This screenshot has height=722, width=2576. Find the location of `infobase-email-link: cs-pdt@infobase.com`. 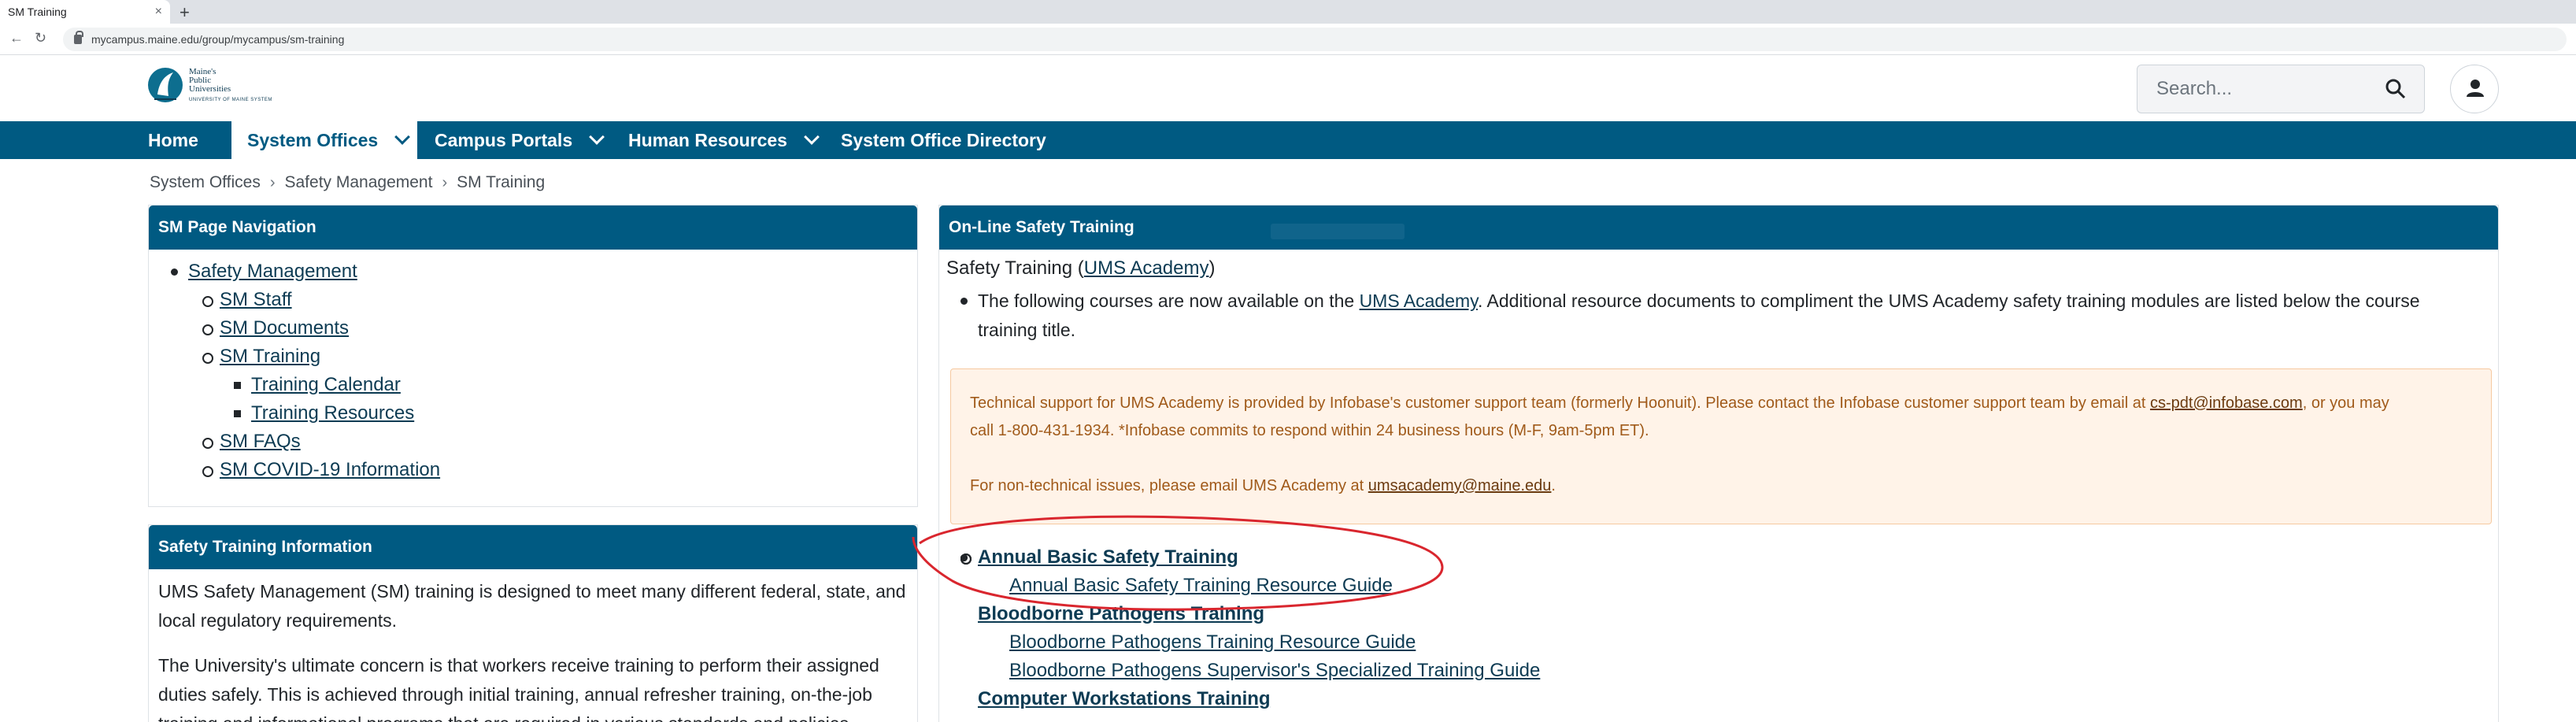

infobase-email-link: cs-pdt@infobase.com is located at coordinates (2226, 403).